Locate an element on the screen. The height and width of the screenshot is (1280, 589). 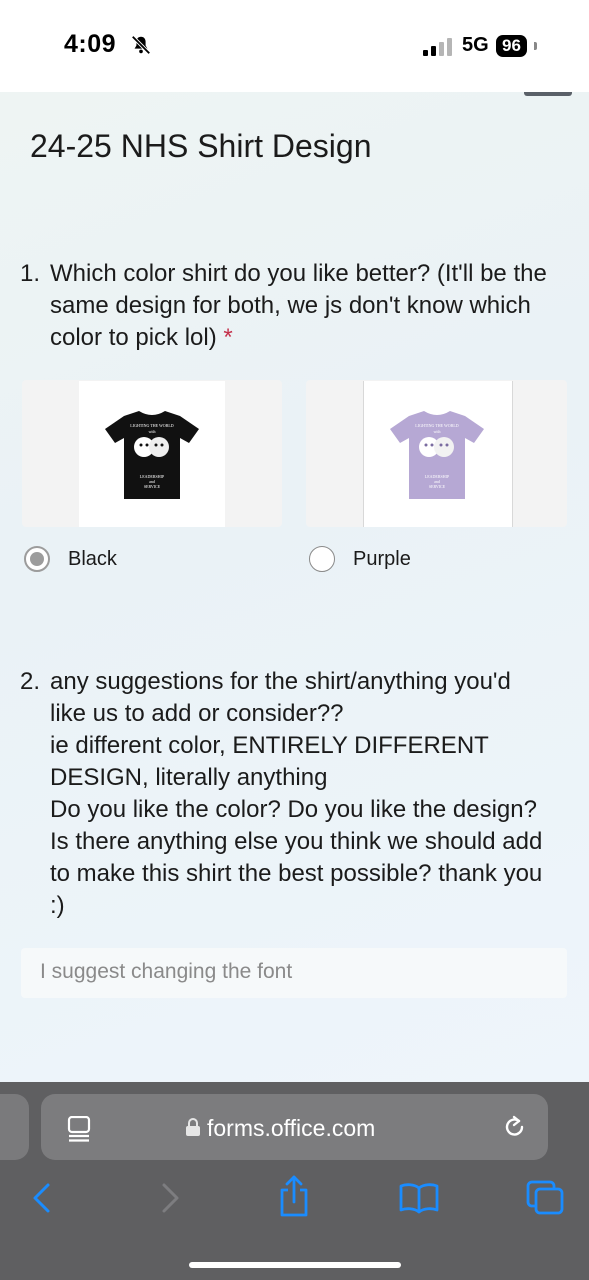
radio-black is located at coordinates (37, 559).